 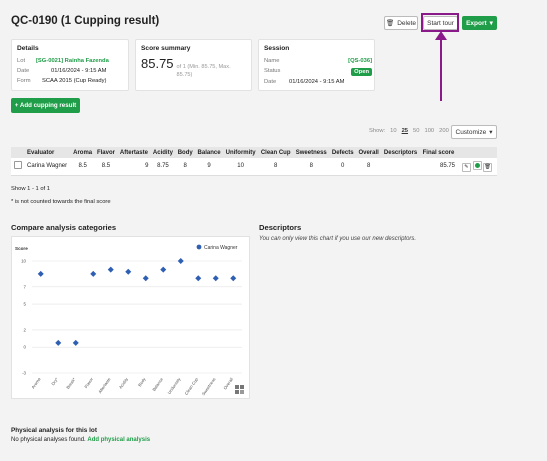 What do you see at coordinates (192, 386) in the screenshot?
I see `x-tick-label: Clean Cup` at bounding box center [192, 386].